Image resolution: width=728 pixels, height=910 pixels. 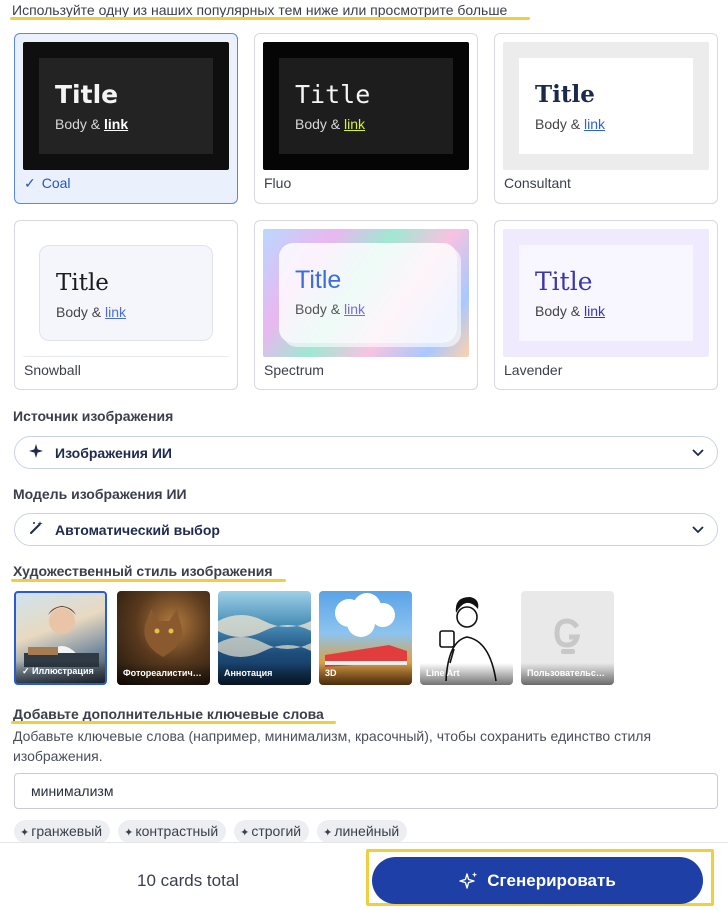 I want to click on style-label: Аннотация, so click(x=264, y=674).